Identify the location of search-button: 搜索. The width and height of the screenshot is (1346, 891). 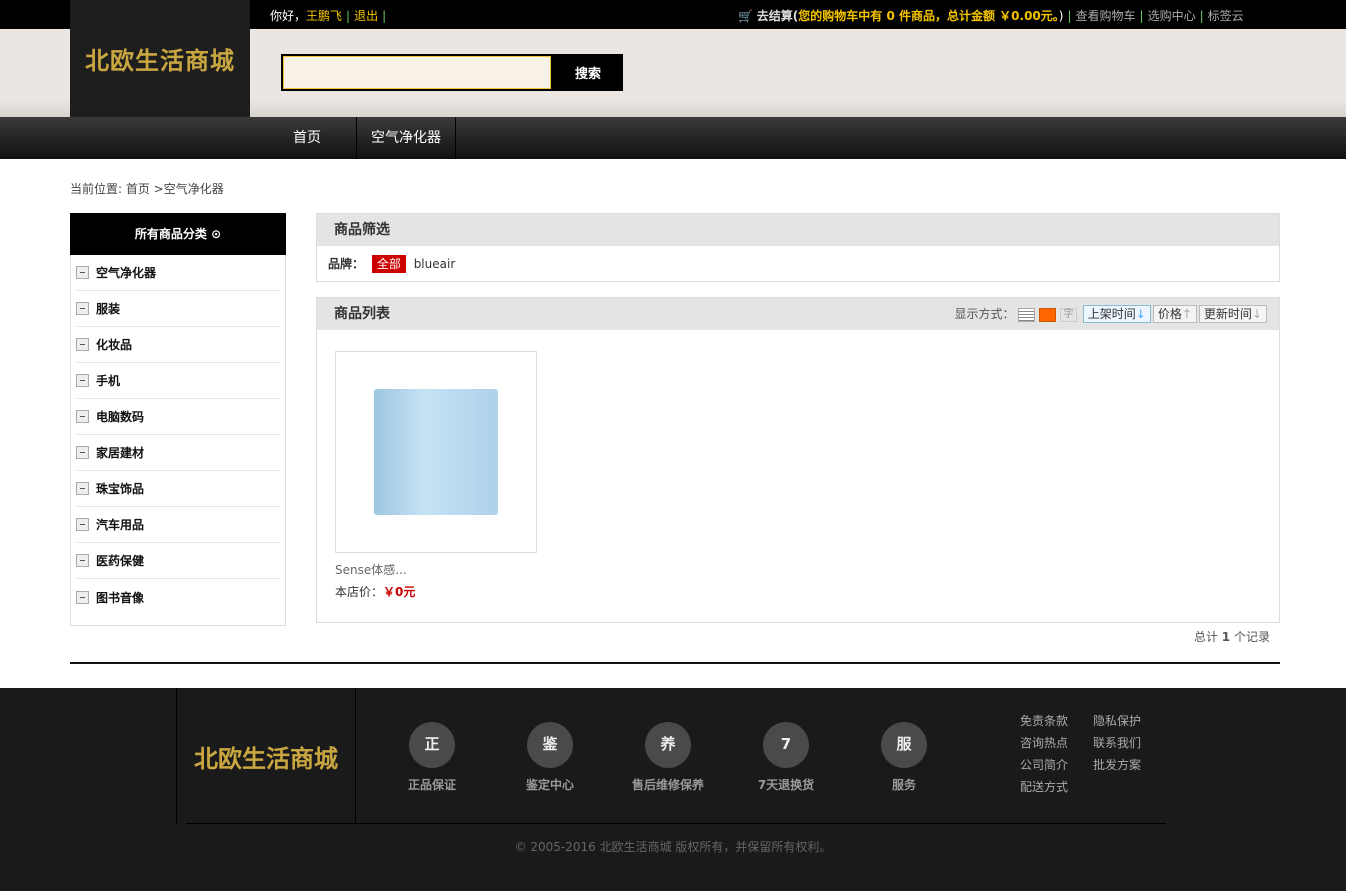
(588, 72).